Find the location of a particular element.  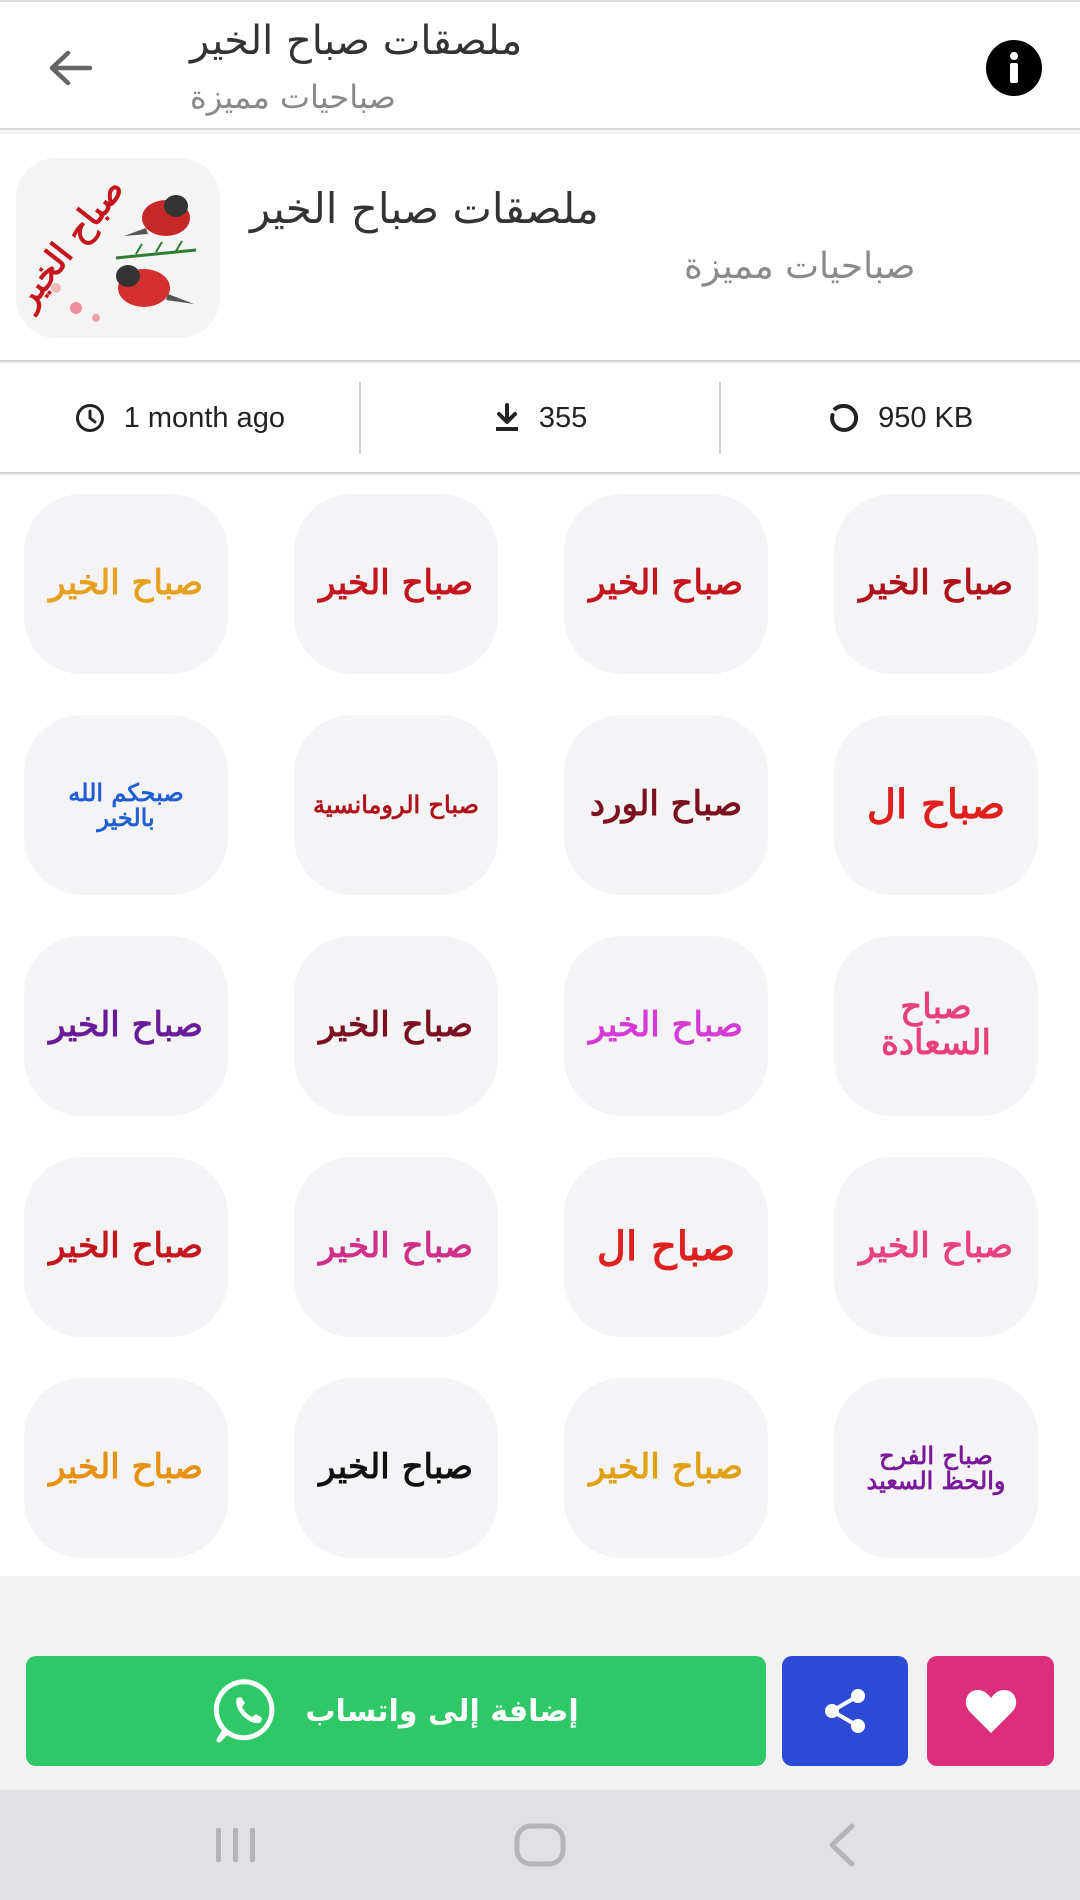

sticker-item: صباح الفرح والحظ السعيد is located at coordinates (936, 1468).